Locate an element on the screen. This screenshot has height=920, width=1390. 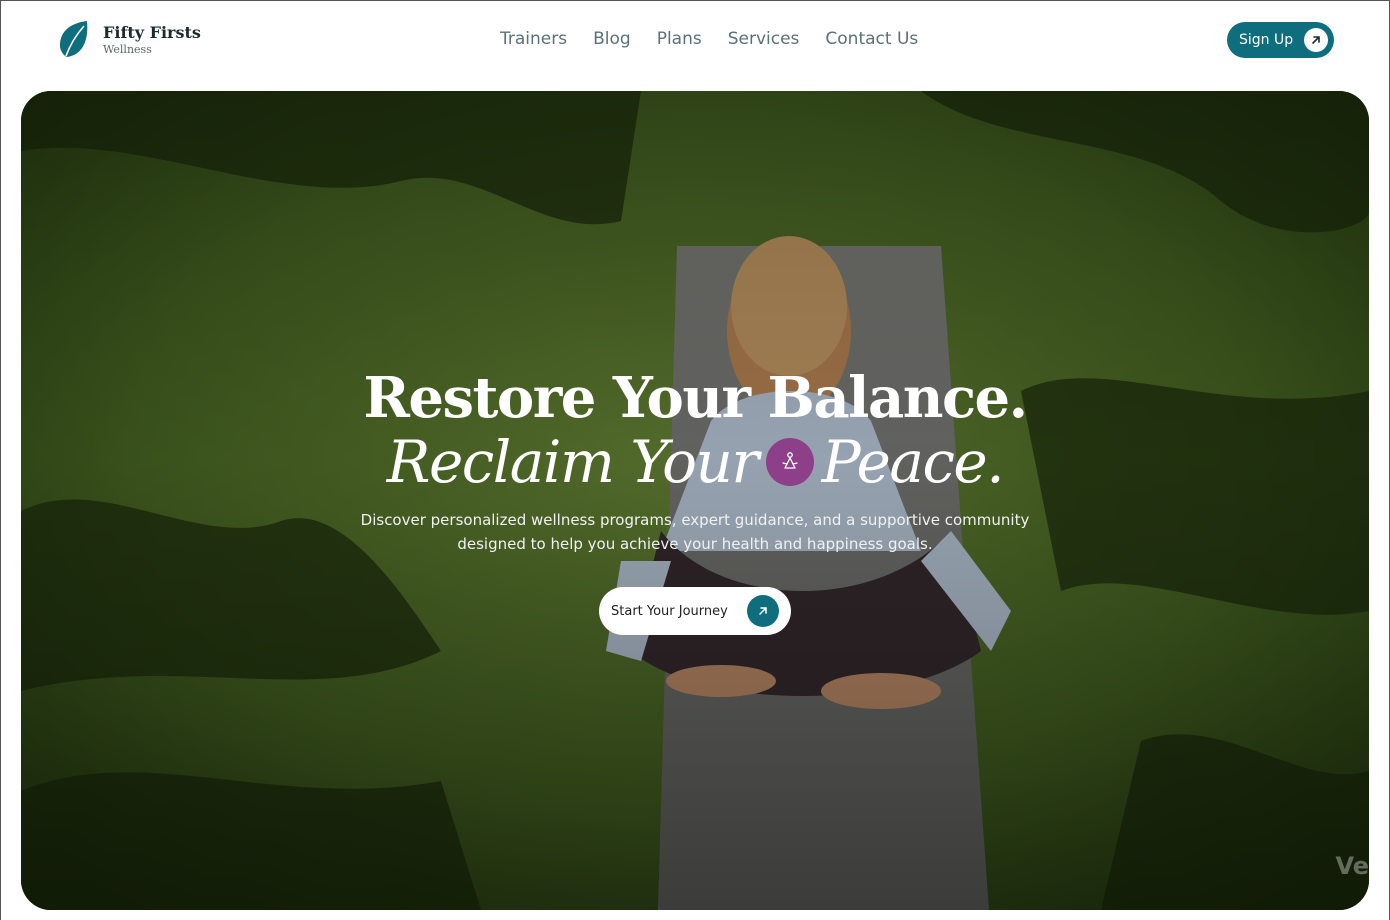
sign-up-button: Sign Up is located at coordinates (1280, 40).